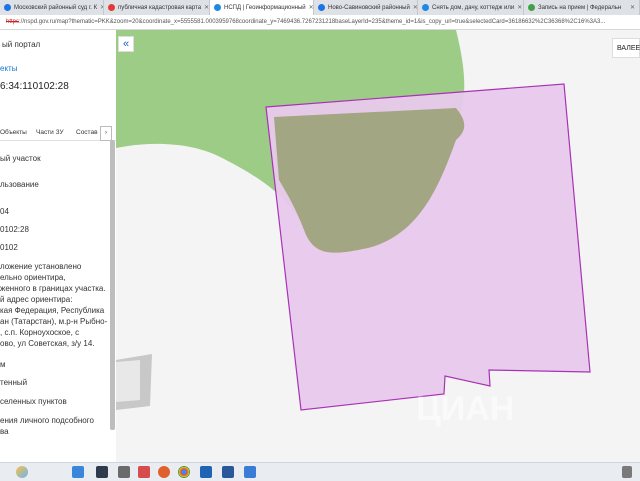 The image size is (640, 481). I want to click on tab-label: Московский районный суд г. К, so click(56, 7).